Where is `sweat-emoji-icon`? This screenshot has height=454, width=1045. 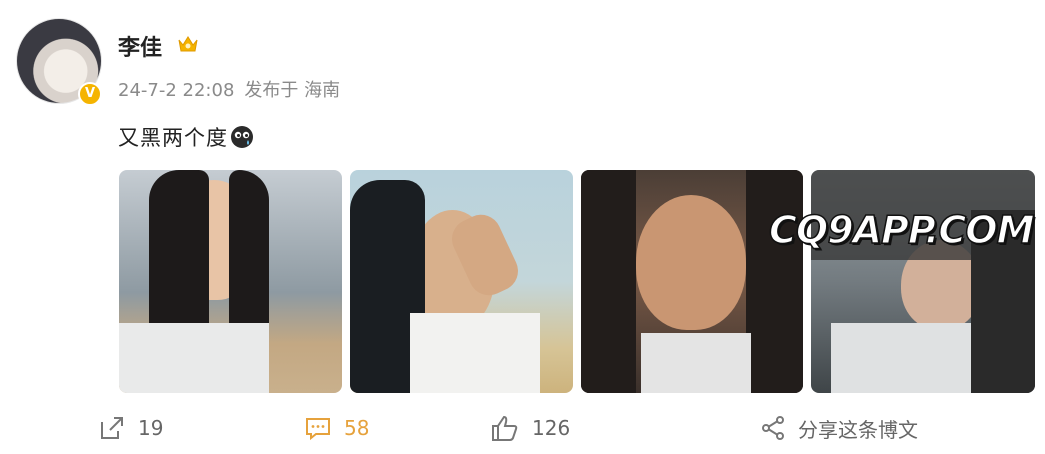 sweat-emoji-icon is located at coordinates (242, 137).